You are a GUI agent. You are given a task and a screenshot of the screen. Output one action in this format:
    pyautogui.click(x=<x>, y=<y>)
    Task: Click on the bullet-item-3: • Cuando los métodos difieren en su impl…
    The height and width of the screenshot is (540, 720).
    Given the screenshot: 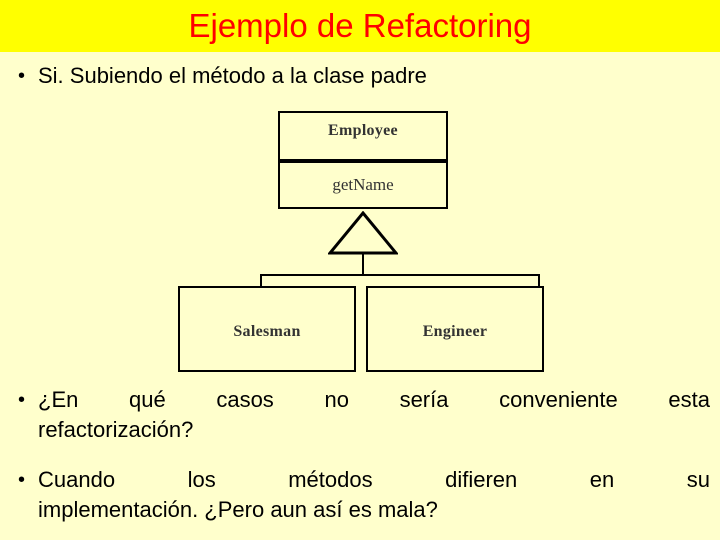 What is the action you would take?
    pyautogui.click(x=364, y=495)
    